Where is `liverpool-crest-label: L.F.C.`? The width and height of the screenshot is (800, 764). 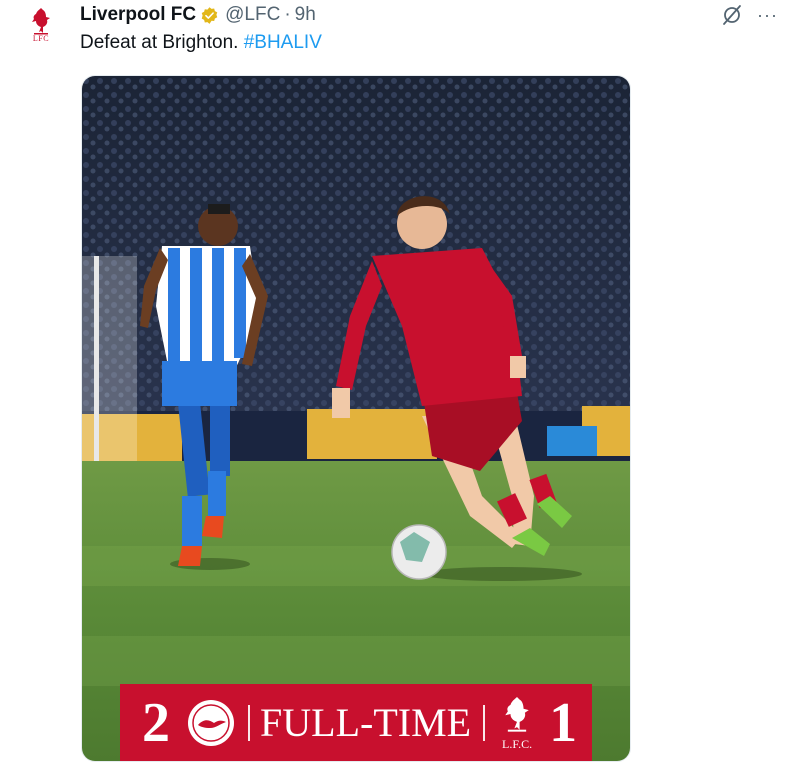 liverpool-crest-label: L.F.C. is located at coordinates (517, 743).